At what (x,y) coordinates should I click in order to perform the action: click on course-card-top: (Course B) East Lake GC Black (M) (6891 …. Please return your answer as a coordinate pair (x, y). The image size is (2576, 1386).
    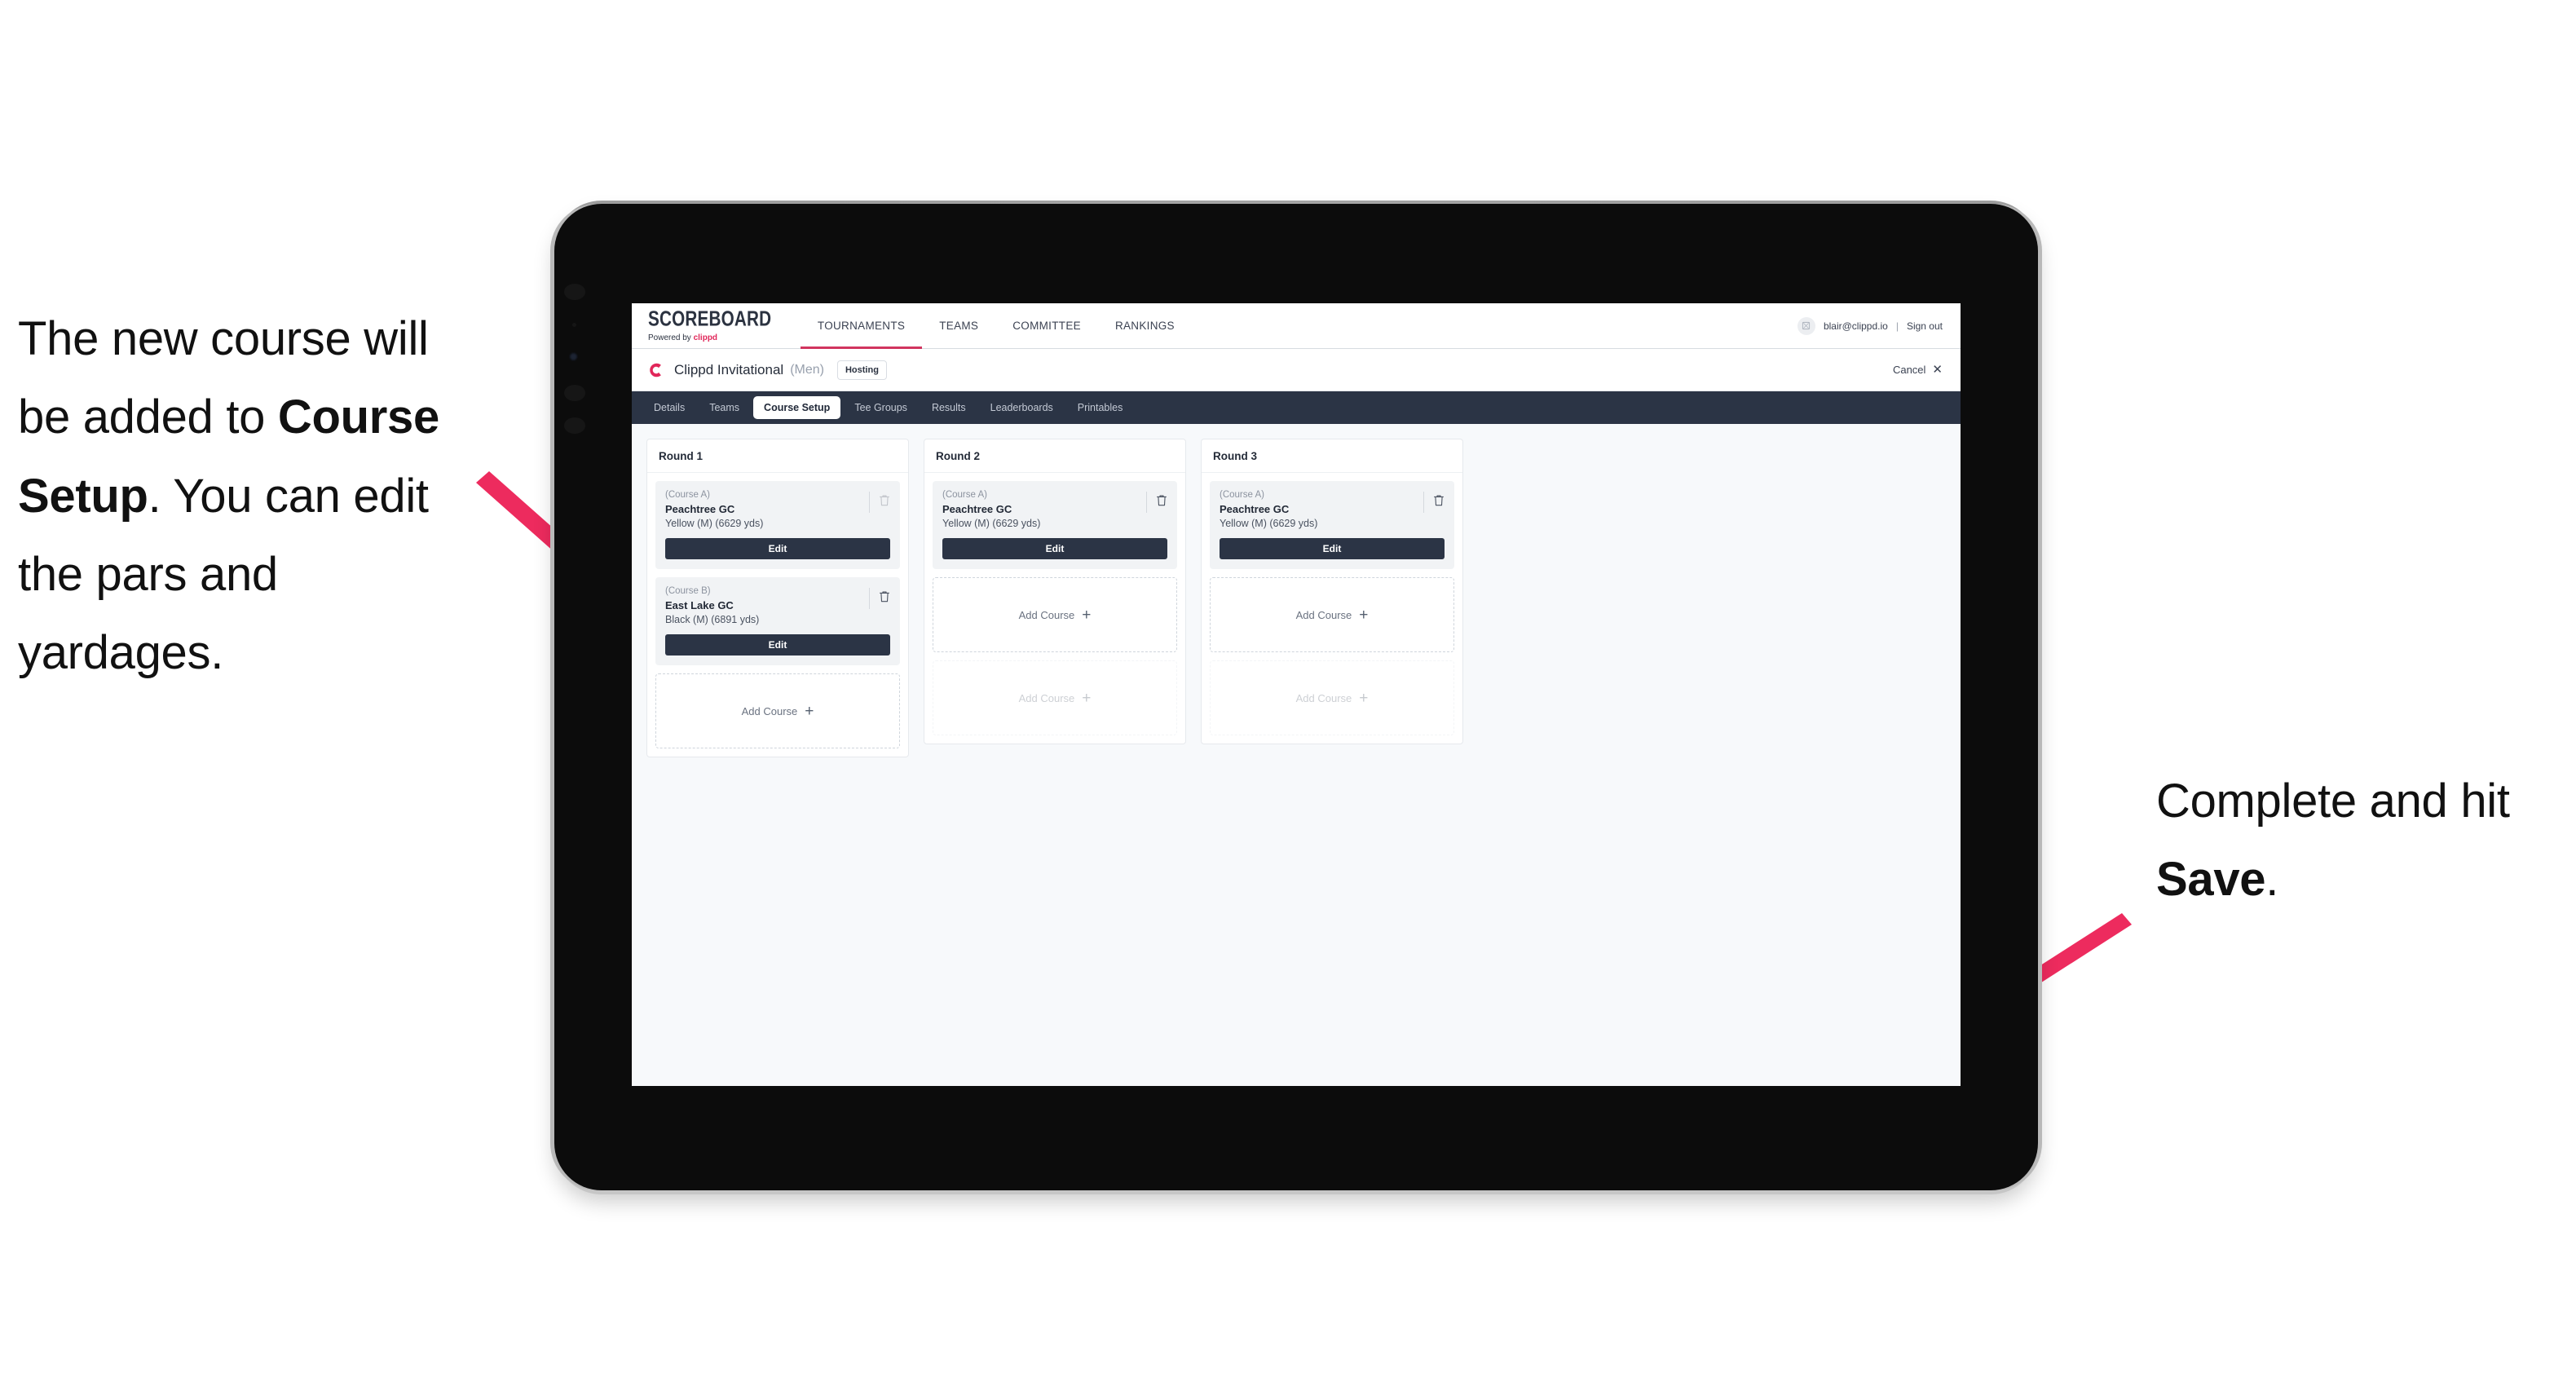
    Looking at the image, I should click on (777, 605).